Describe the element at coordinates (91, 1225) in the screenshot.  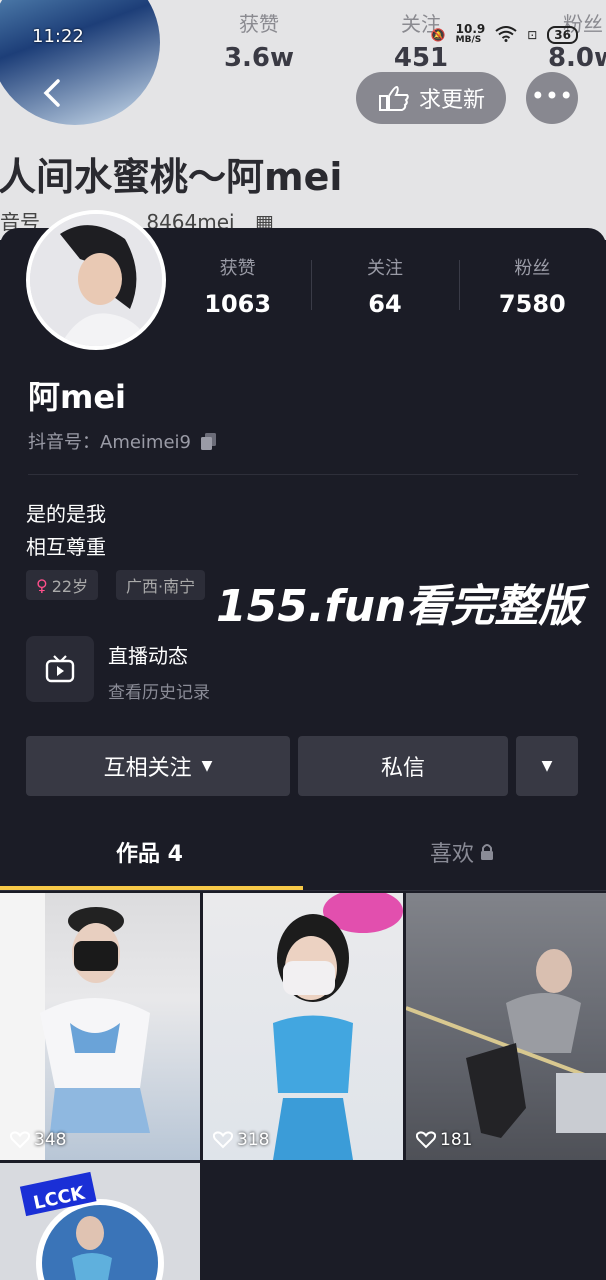
I see `video-thumbnail-image: LCCK` at that location.